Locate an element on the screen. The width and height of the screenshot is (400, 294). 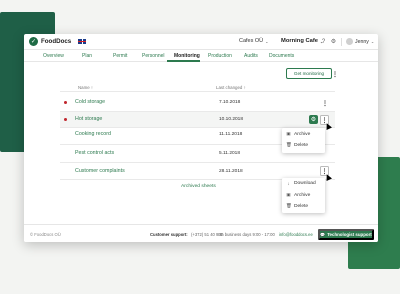
row-settings-icon: ⚙ is located at coordinates (313, 119).